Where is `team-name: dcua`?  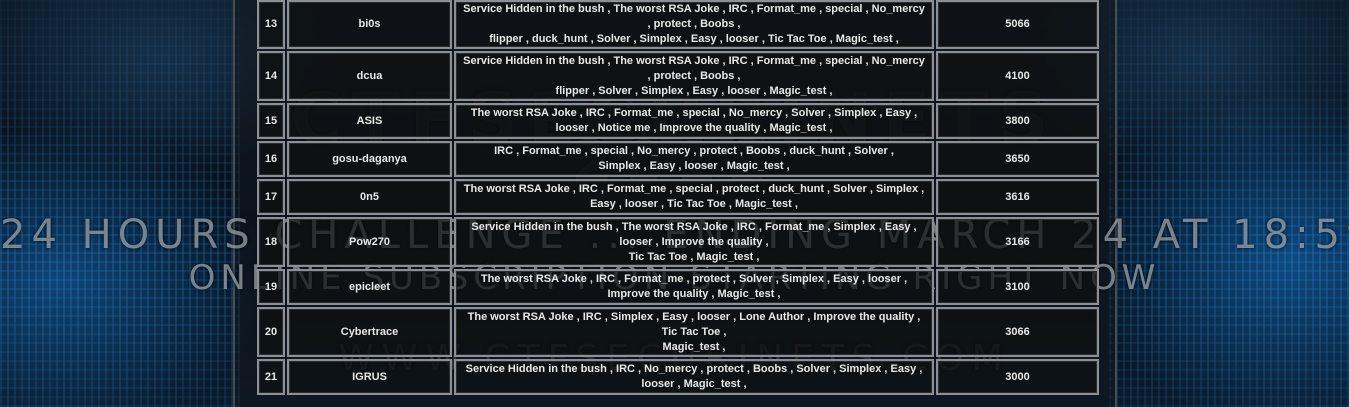 team-name: dcua is located at coordinates (369, 76).